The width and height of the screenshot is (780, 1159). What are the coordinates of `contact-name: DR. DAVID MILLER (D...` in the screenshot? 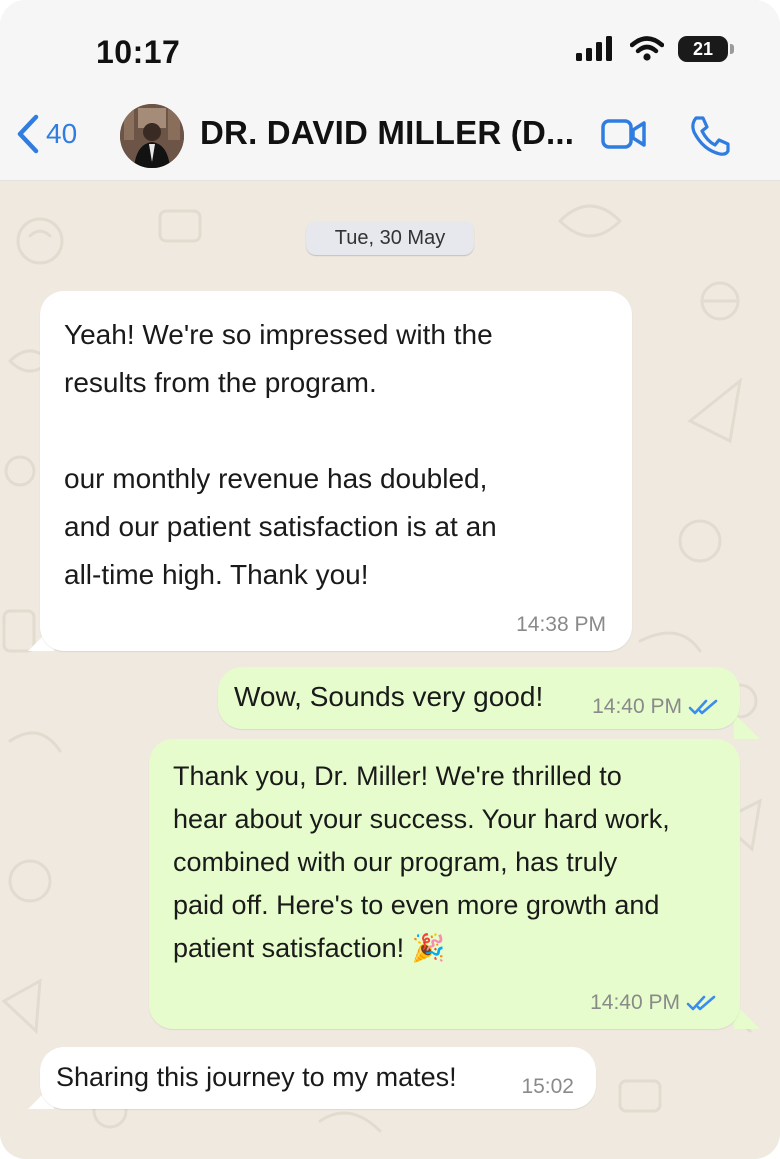 It's located at (387, 133).